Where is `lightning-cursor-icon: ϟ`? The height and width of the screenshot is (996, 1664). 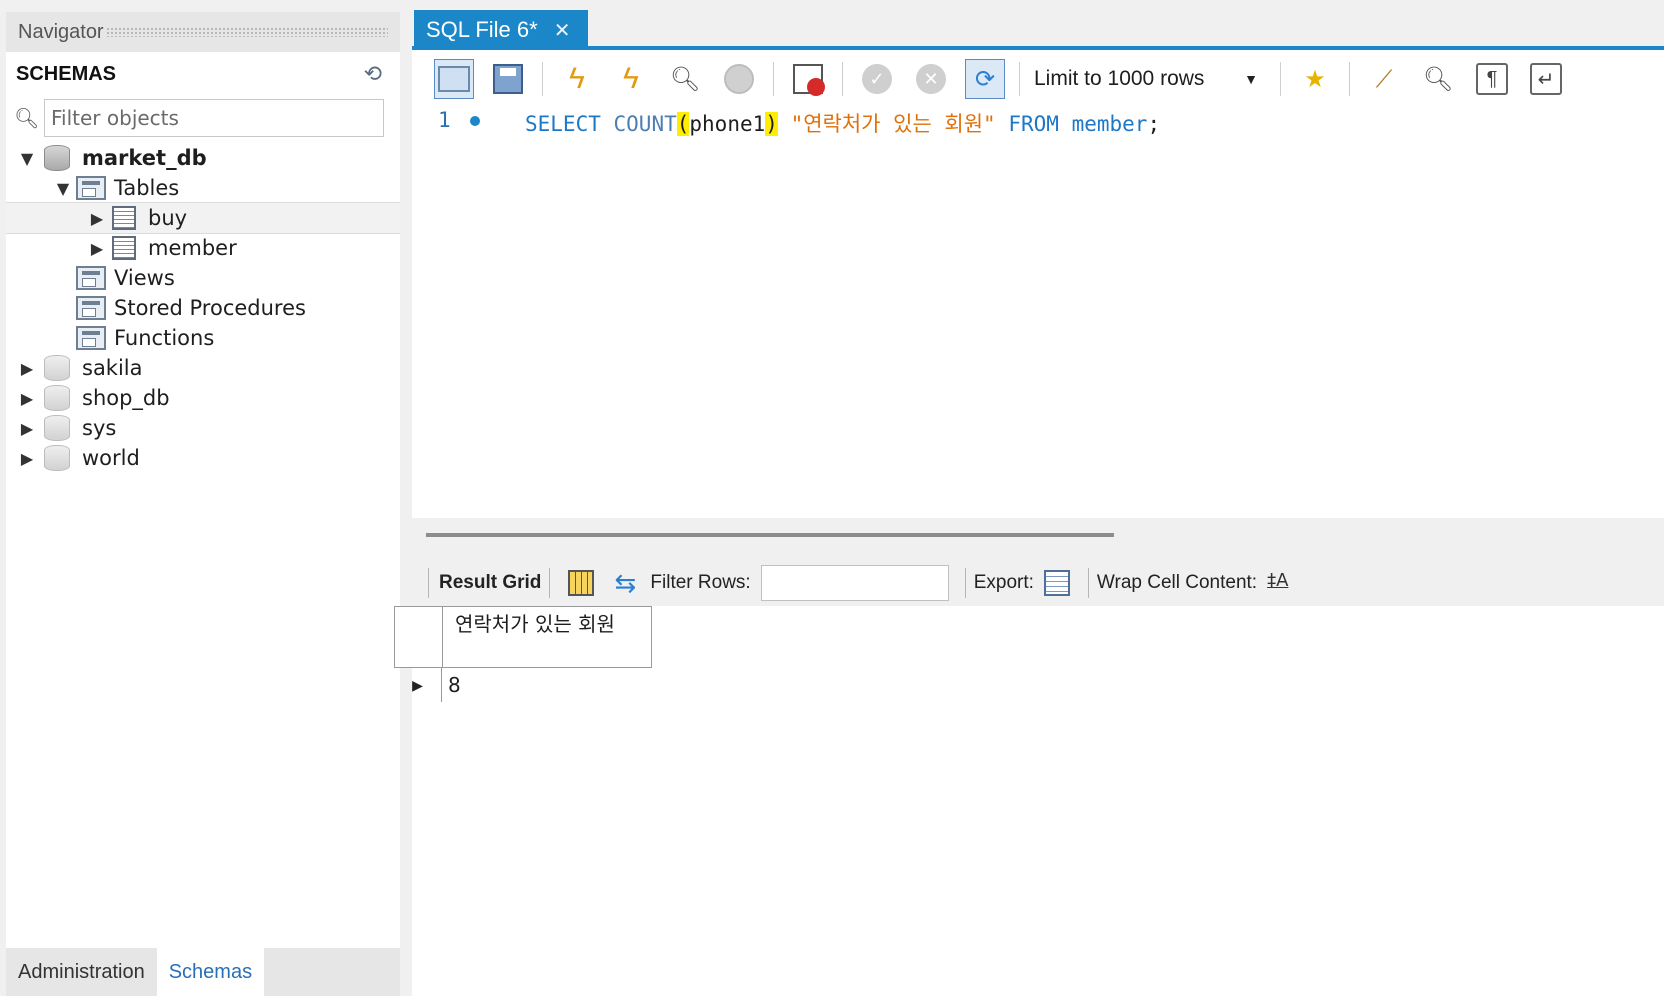
lightning-cursor-icon: ϟ is located at coordinates (631, 78).